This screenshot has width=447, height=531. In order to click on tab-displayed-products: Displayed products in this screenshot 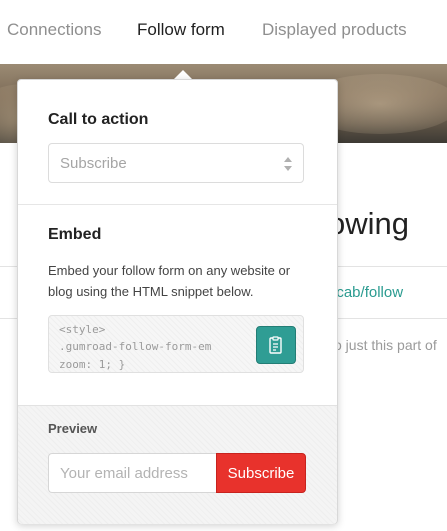, I will do `click(334, 30)`.